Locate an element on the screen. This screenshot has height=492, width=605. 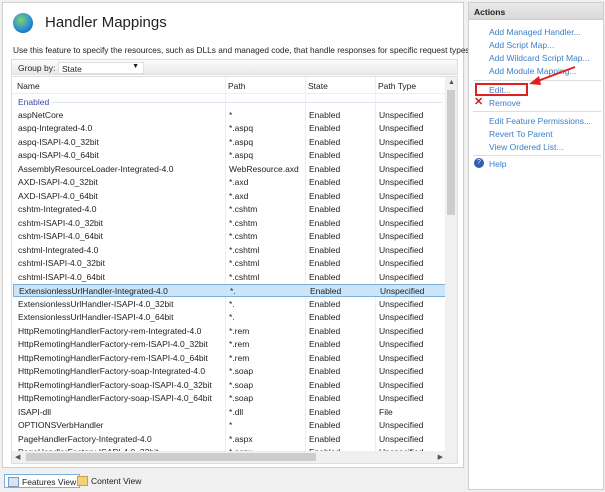
tab-features-view: Features View is located at coordinates (42, 481).